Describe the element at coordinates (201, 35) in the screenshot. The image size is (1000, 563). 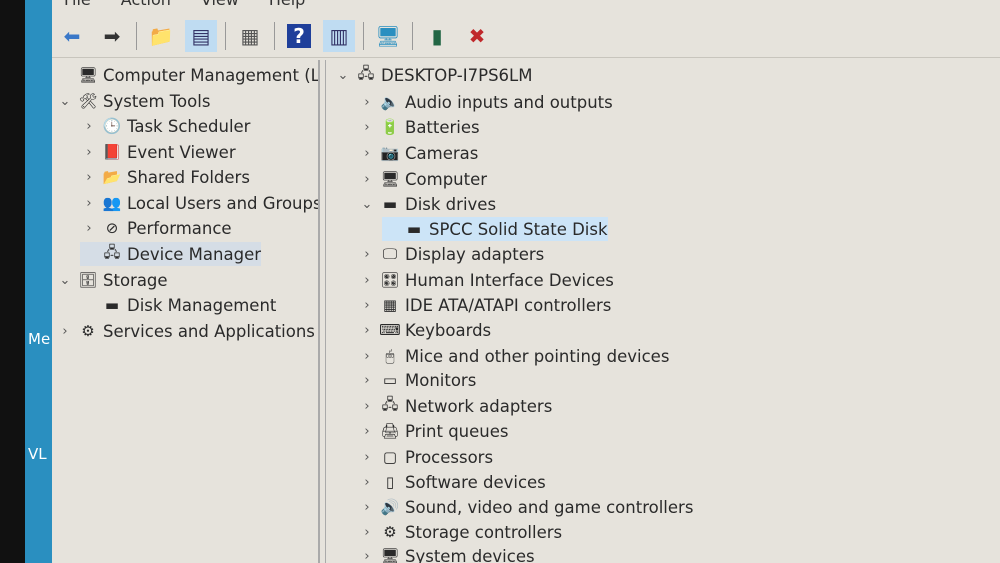
I see `show-hide-console-tree-button: ▤` at that location.